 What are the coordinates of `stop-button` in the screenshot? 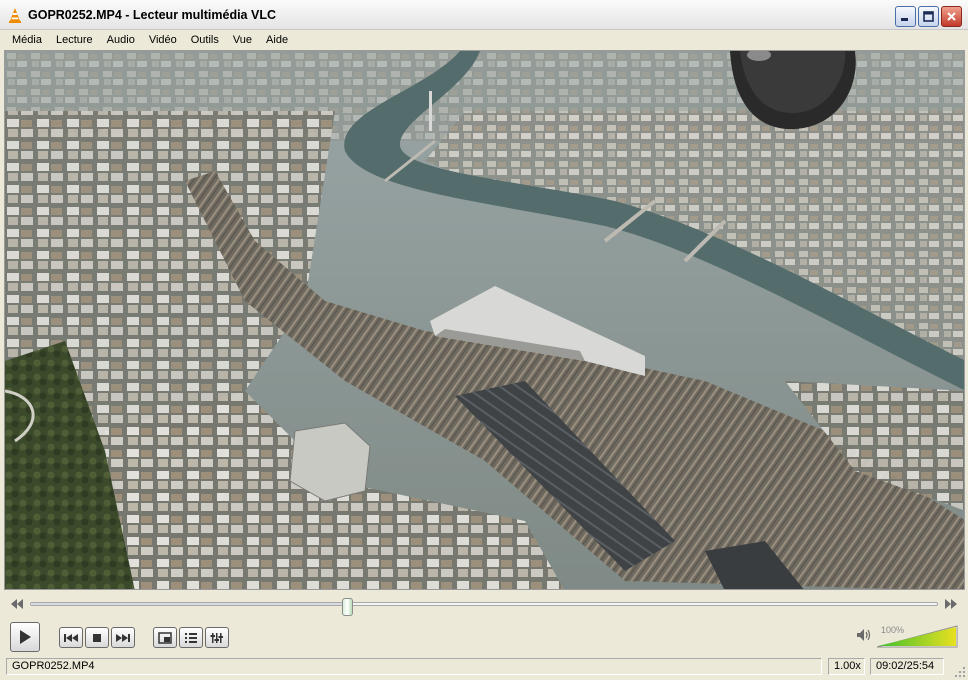 It's located at (97, 637).